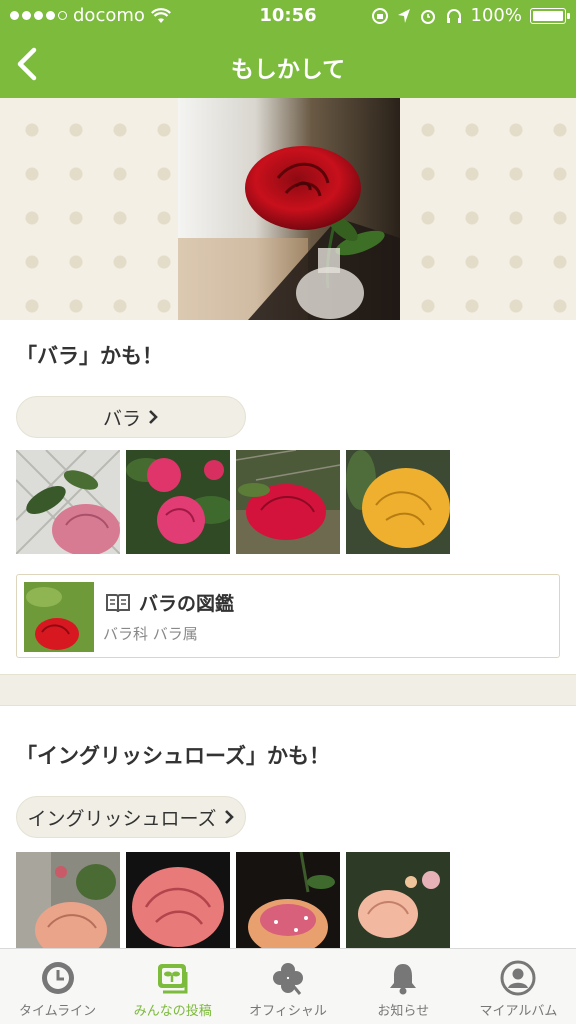  What do you see at coordinates (550, 15) in the screenshot?
I see `battery-icon` at bounding box center [550, 15].